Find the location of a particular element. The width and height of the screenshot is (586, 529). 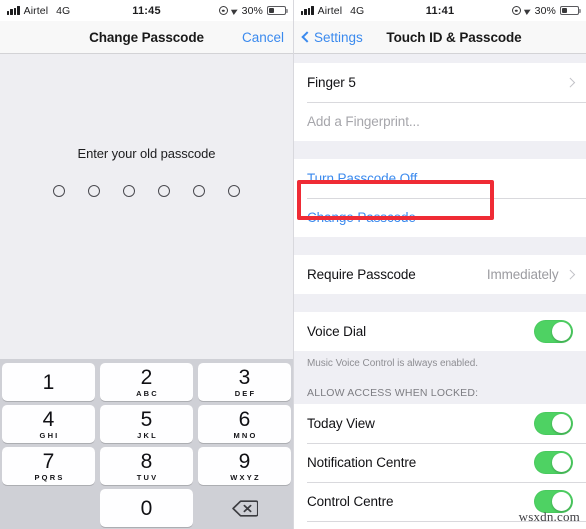

row-label: Change Passcode is located at coordinates (361, 217).